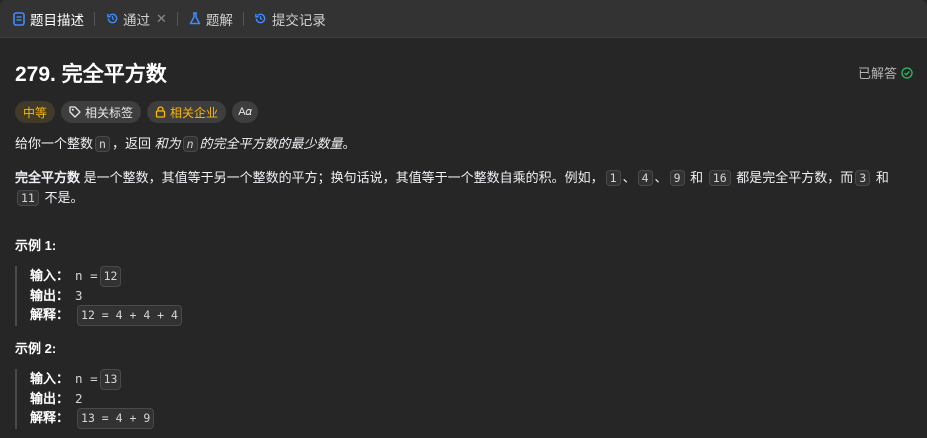  I want to click on problem-title: 279. 完全平方数, so click(91, 74).